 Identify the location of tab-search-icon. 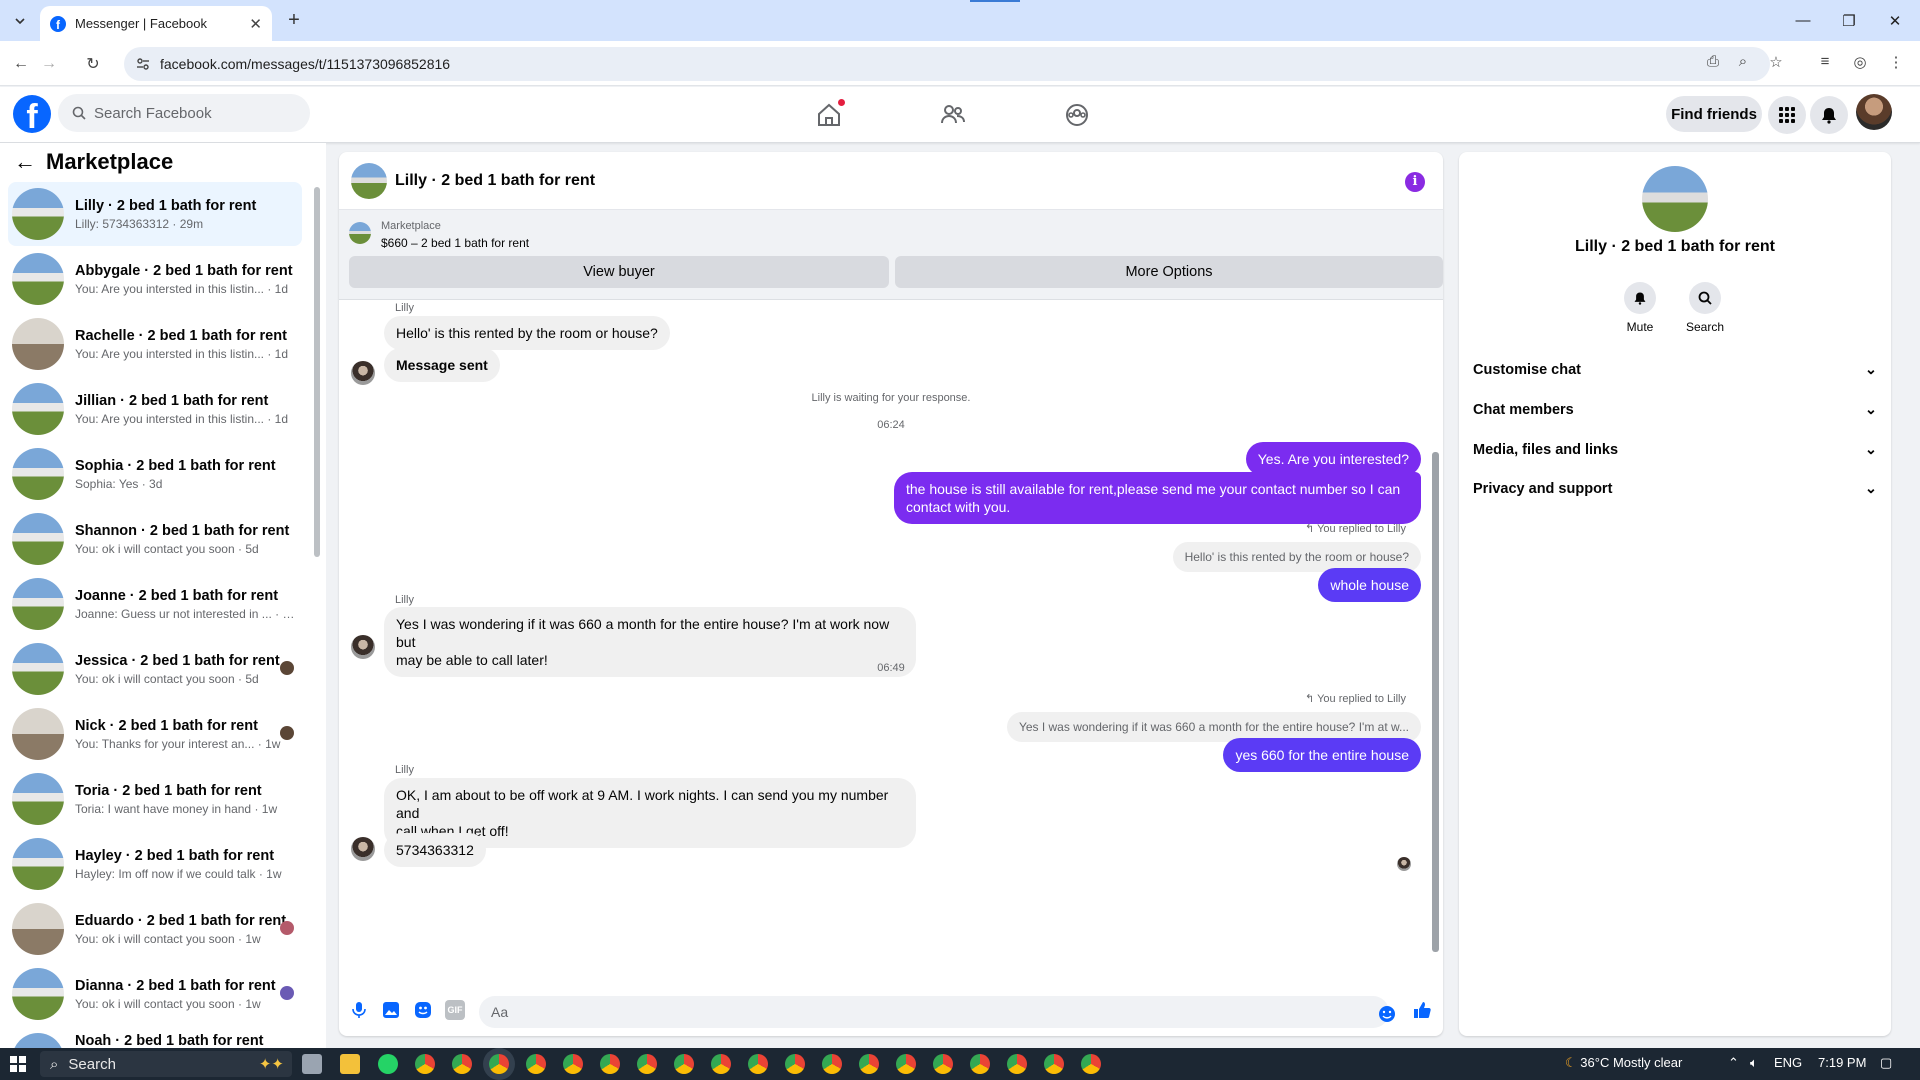
(20, 21).